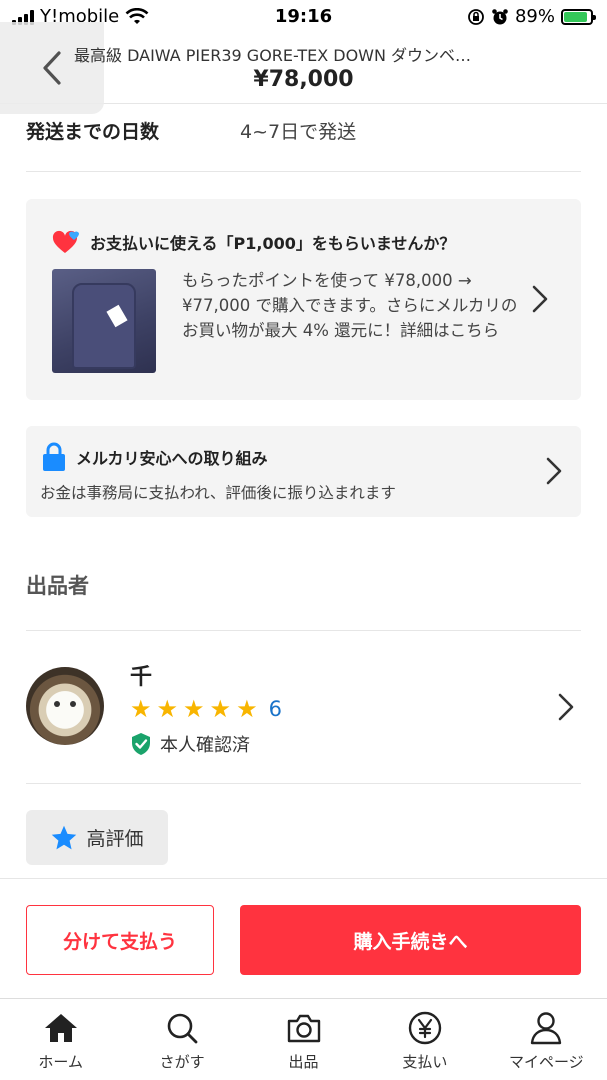  Describe the element at coordinates (141, 677) in the screenshot. I see `seller-name: 千` at that location.